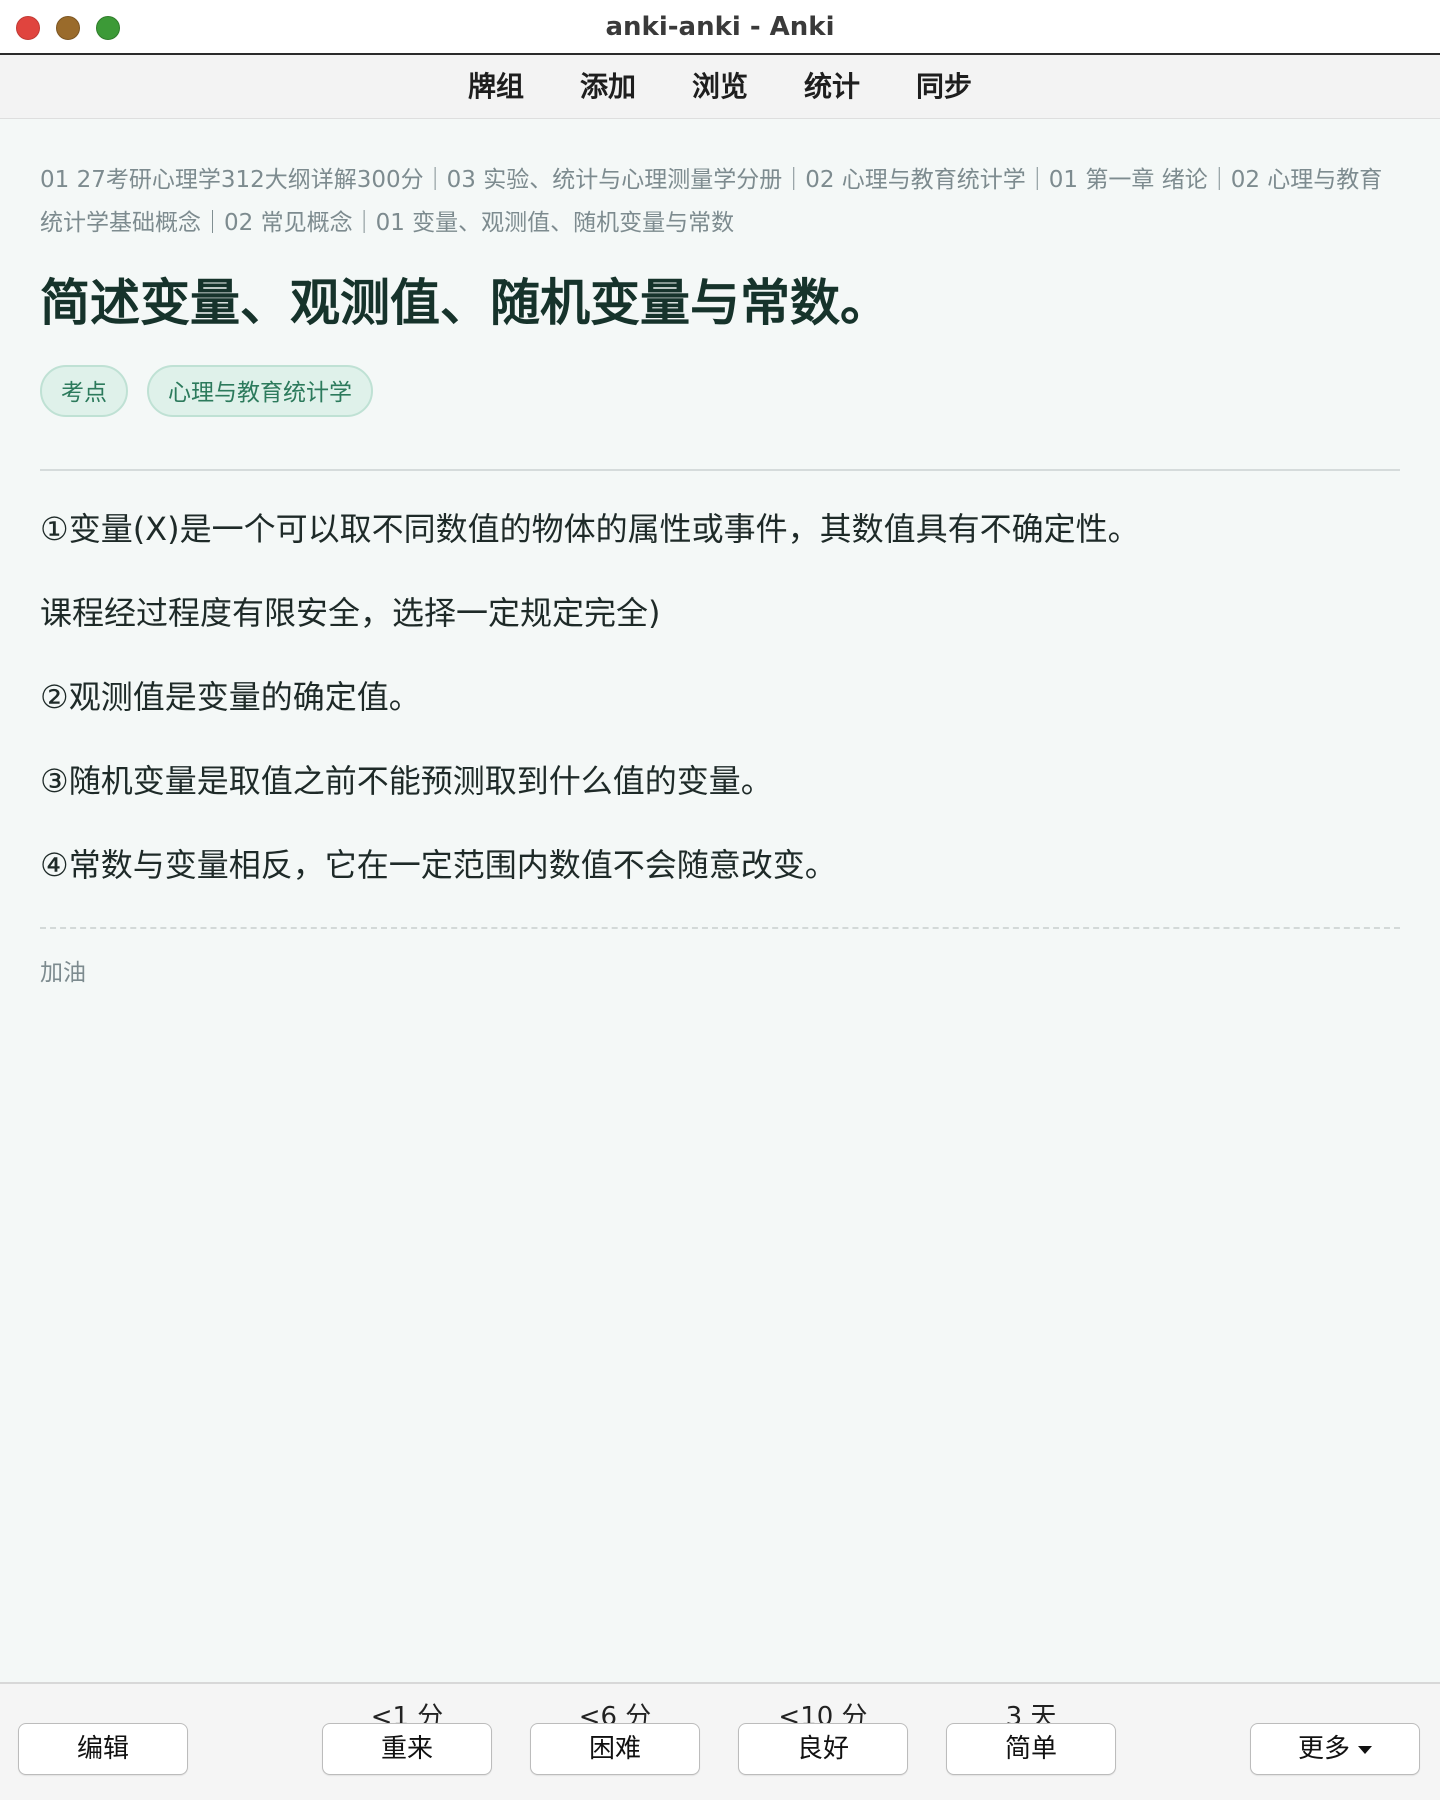 The width and height of the screenshot is (1440, 1800). Describe the element at coordinates (465, 303) in the screenshot. I see `card-question: 简述变量、观测值、随机变量与常数。` at that location.